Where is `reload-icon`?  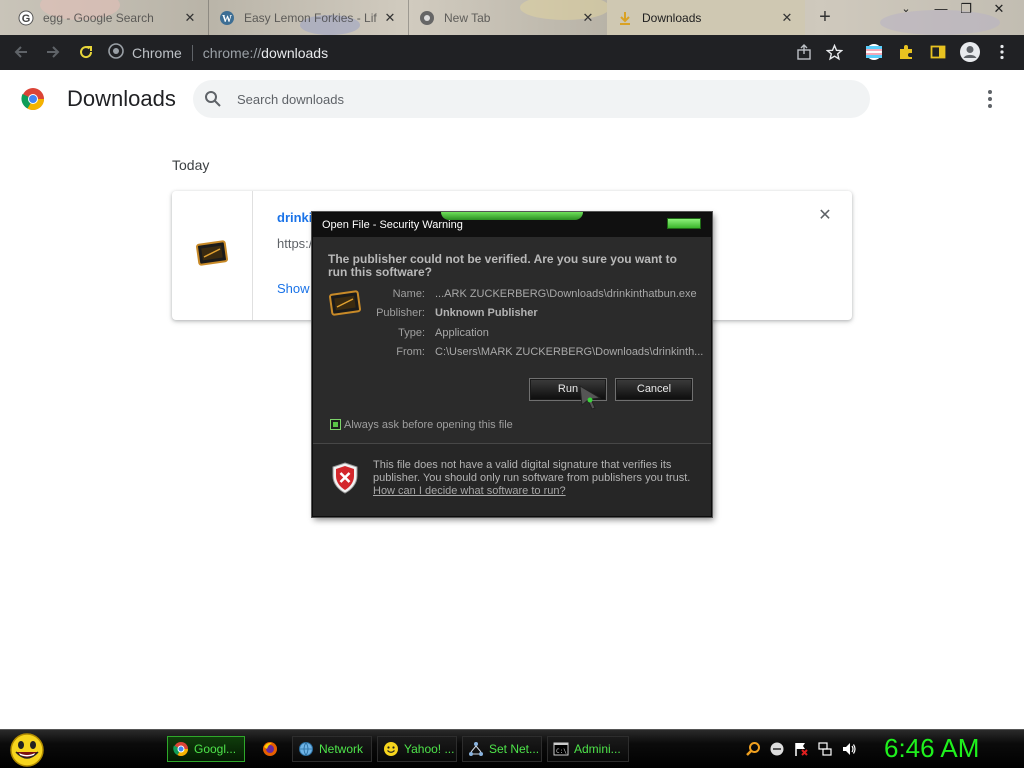 reload-icon is located at coordinates (86, 52).